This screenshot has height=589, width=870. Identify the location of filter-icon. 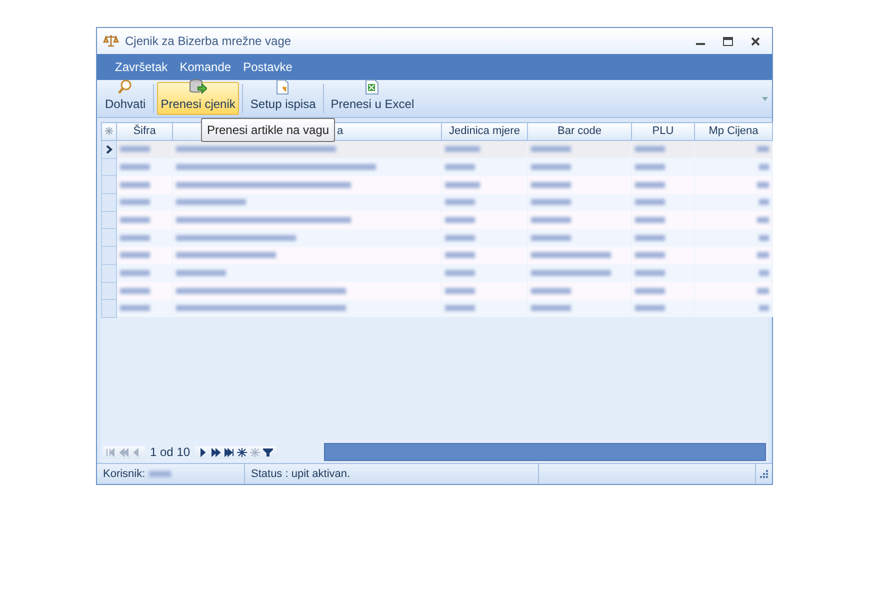
(268, 452).